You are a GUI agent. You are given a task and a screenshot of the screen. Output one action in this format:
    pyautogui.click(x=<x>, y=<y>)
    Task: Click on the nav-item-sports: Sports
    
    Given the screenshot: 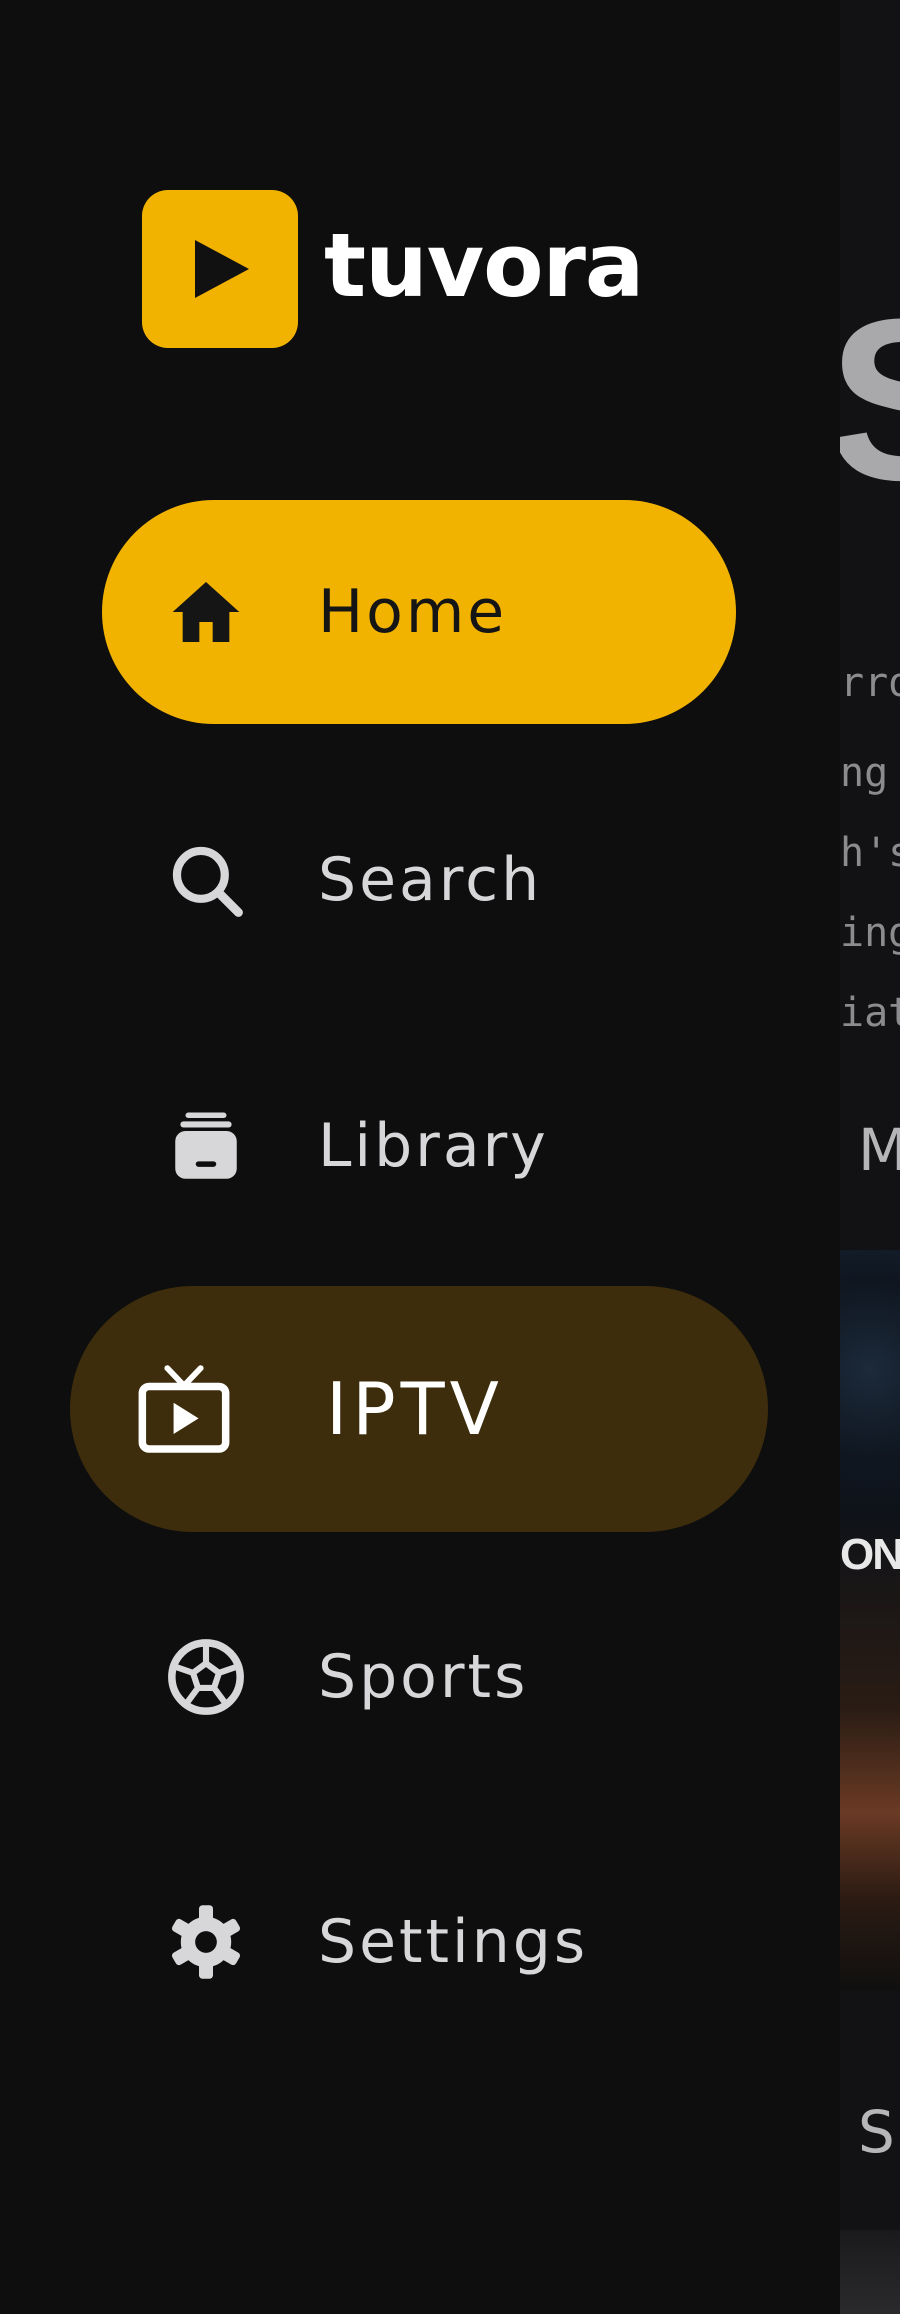 What is the action you would take?
    pyautogui.click(x=419, y=1677)
    